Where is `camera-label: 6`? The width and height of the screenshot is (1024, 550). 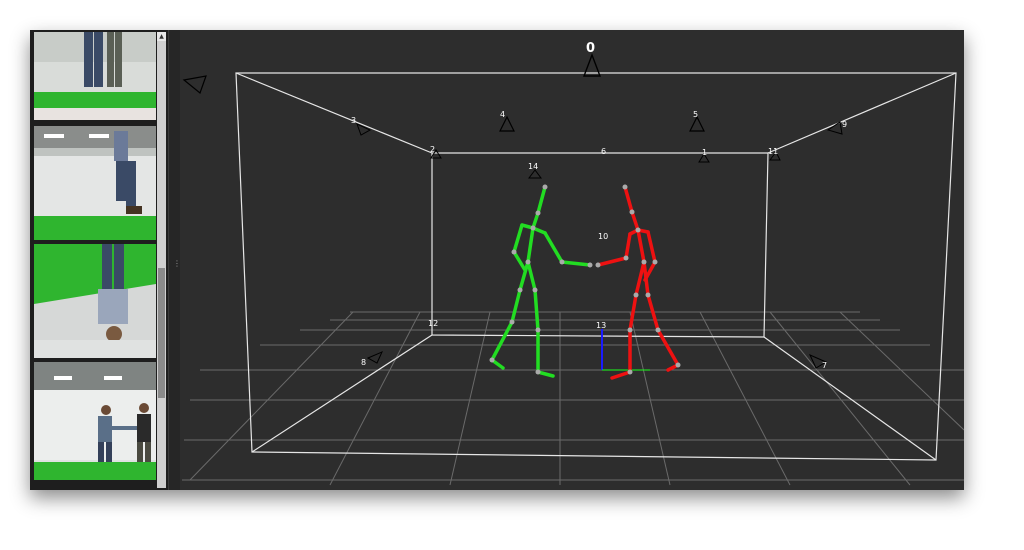 camera-label: 6 is located at coordinates (603, 151).